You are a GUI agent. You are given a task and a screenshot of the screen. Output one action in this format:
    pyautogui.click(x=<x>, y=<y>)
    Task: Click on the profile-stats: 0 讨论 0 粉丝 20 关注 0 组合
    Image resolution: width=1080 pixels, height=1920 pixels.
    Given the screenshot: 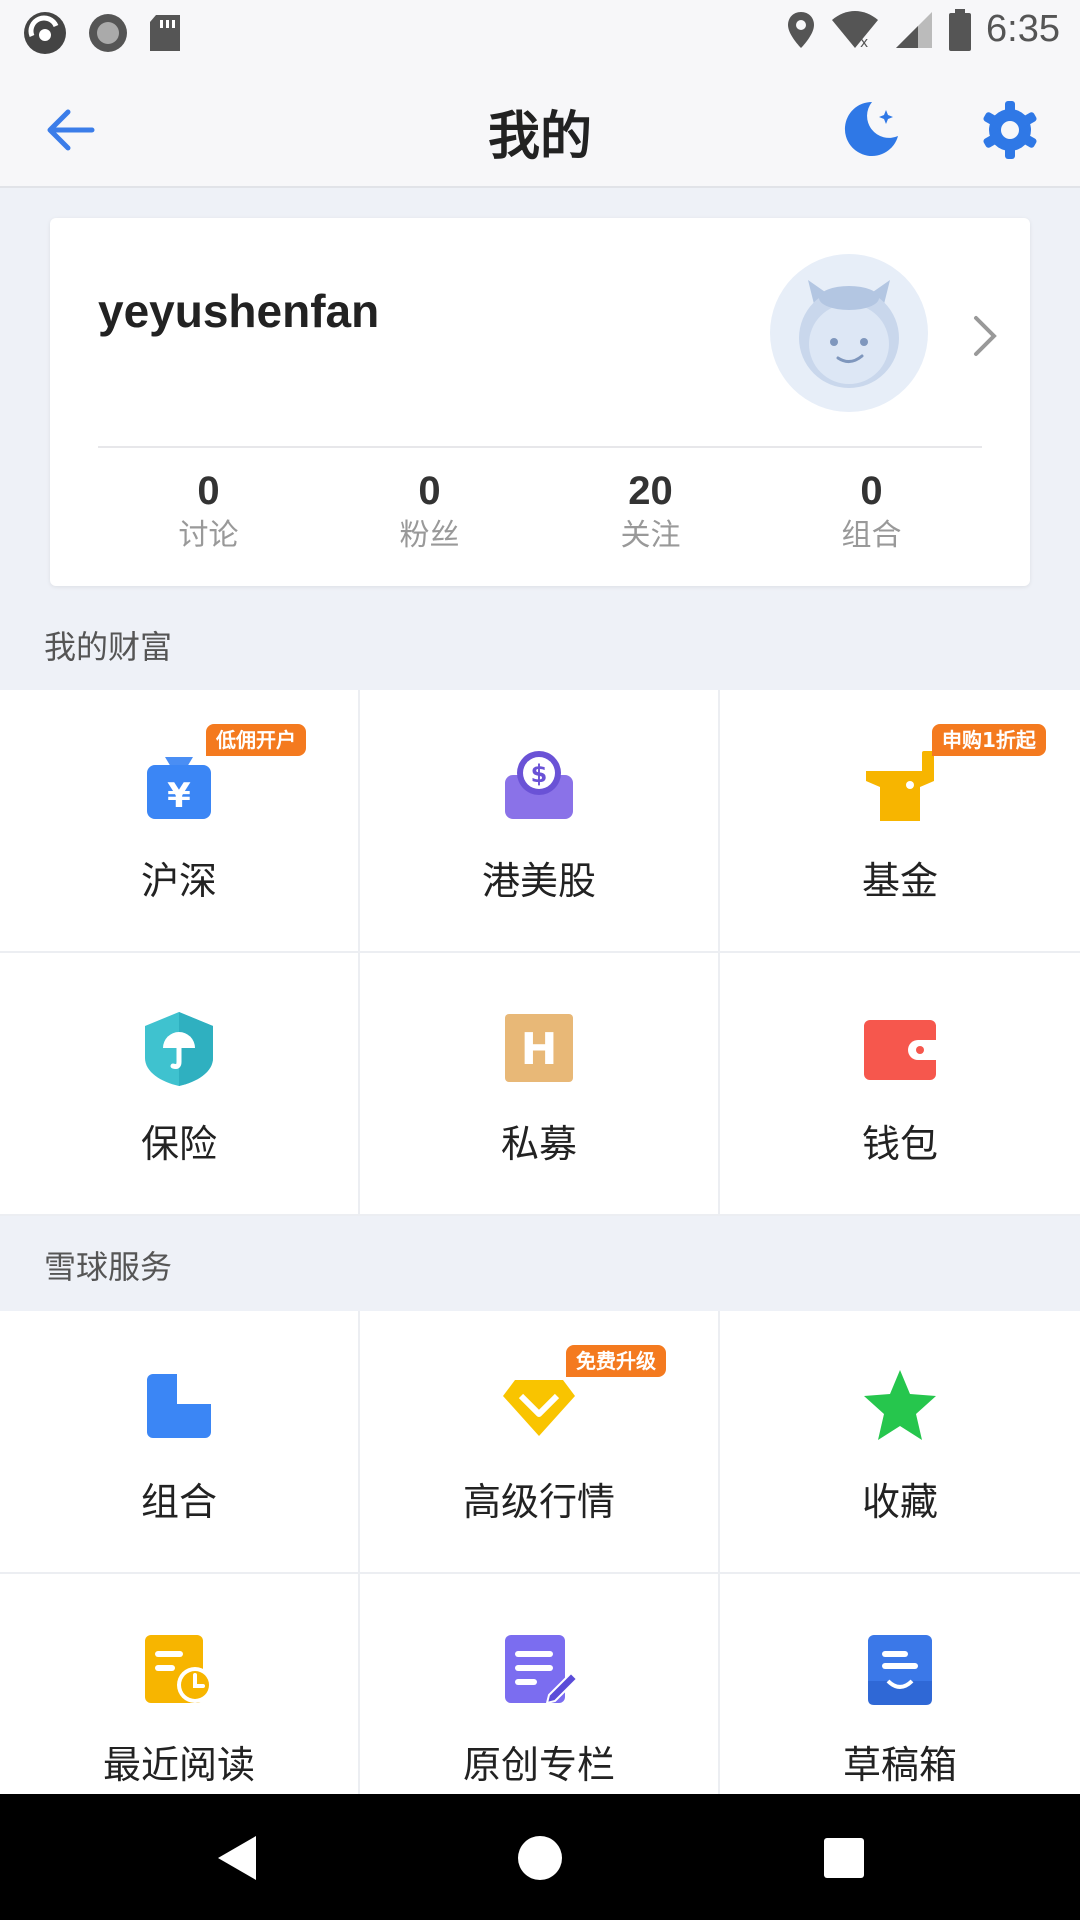 What is the action you would take?
    pyautogui.click(x=540, y=512)
    